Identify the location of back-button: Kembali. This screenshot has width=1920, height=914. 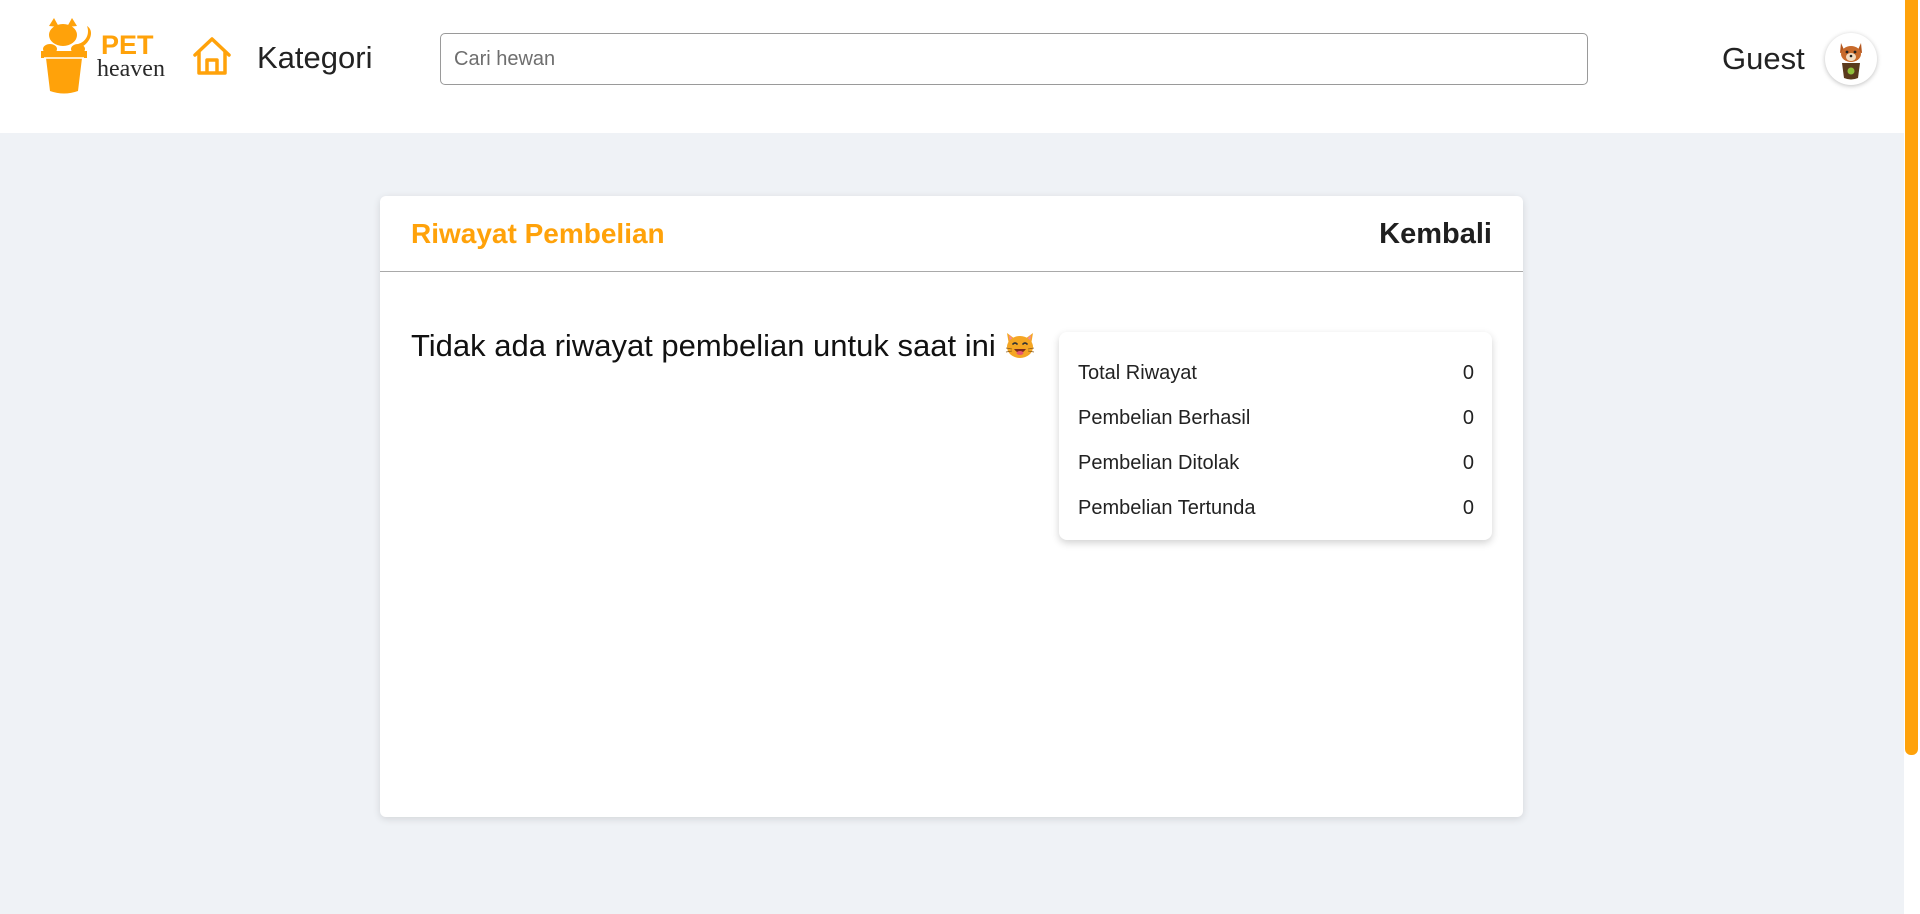
(1435, 234).